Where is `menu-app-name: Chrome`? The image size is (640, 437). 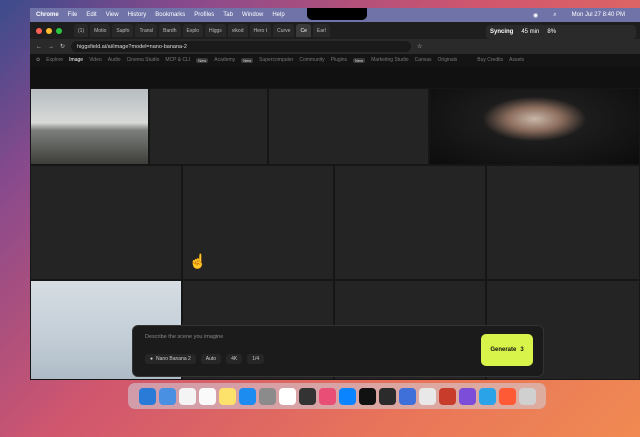 menu-app-name: Chrome is located at coordinates (47, 15).